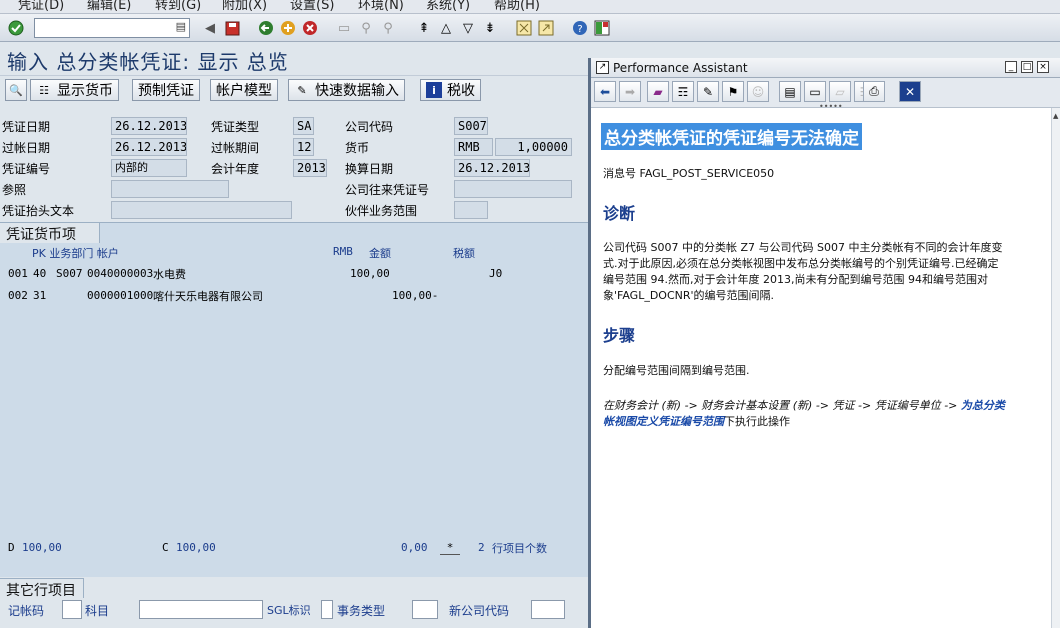 Image resolution: width=1060 pixels, height=628 pixels. Describe the element at coordinates (790, 91) in the screenshot. I see `pa-list-icon: ▤` at that location.